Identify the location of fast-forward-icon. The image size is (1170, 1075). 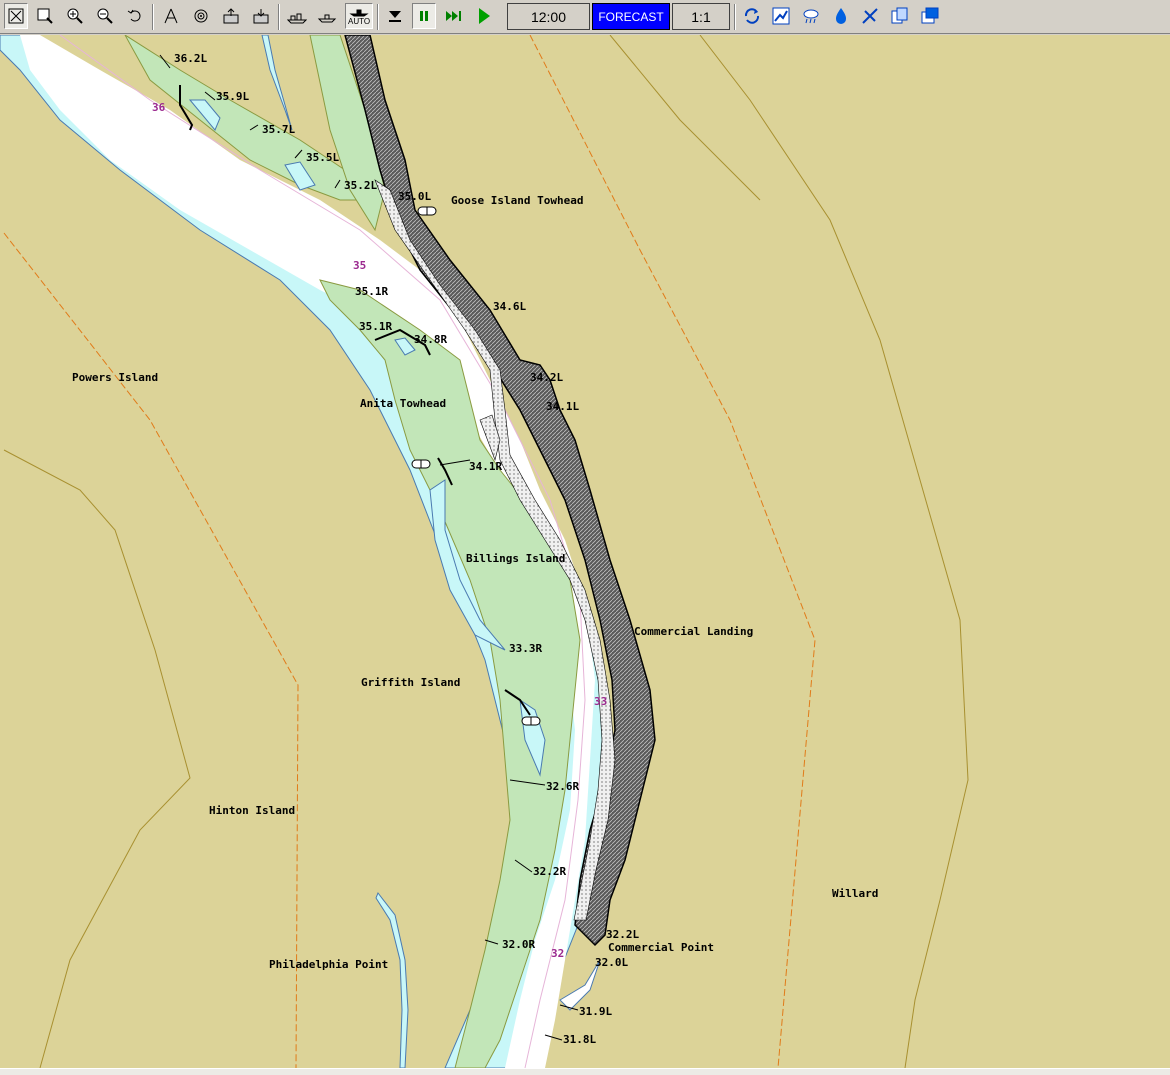
(454, 16).